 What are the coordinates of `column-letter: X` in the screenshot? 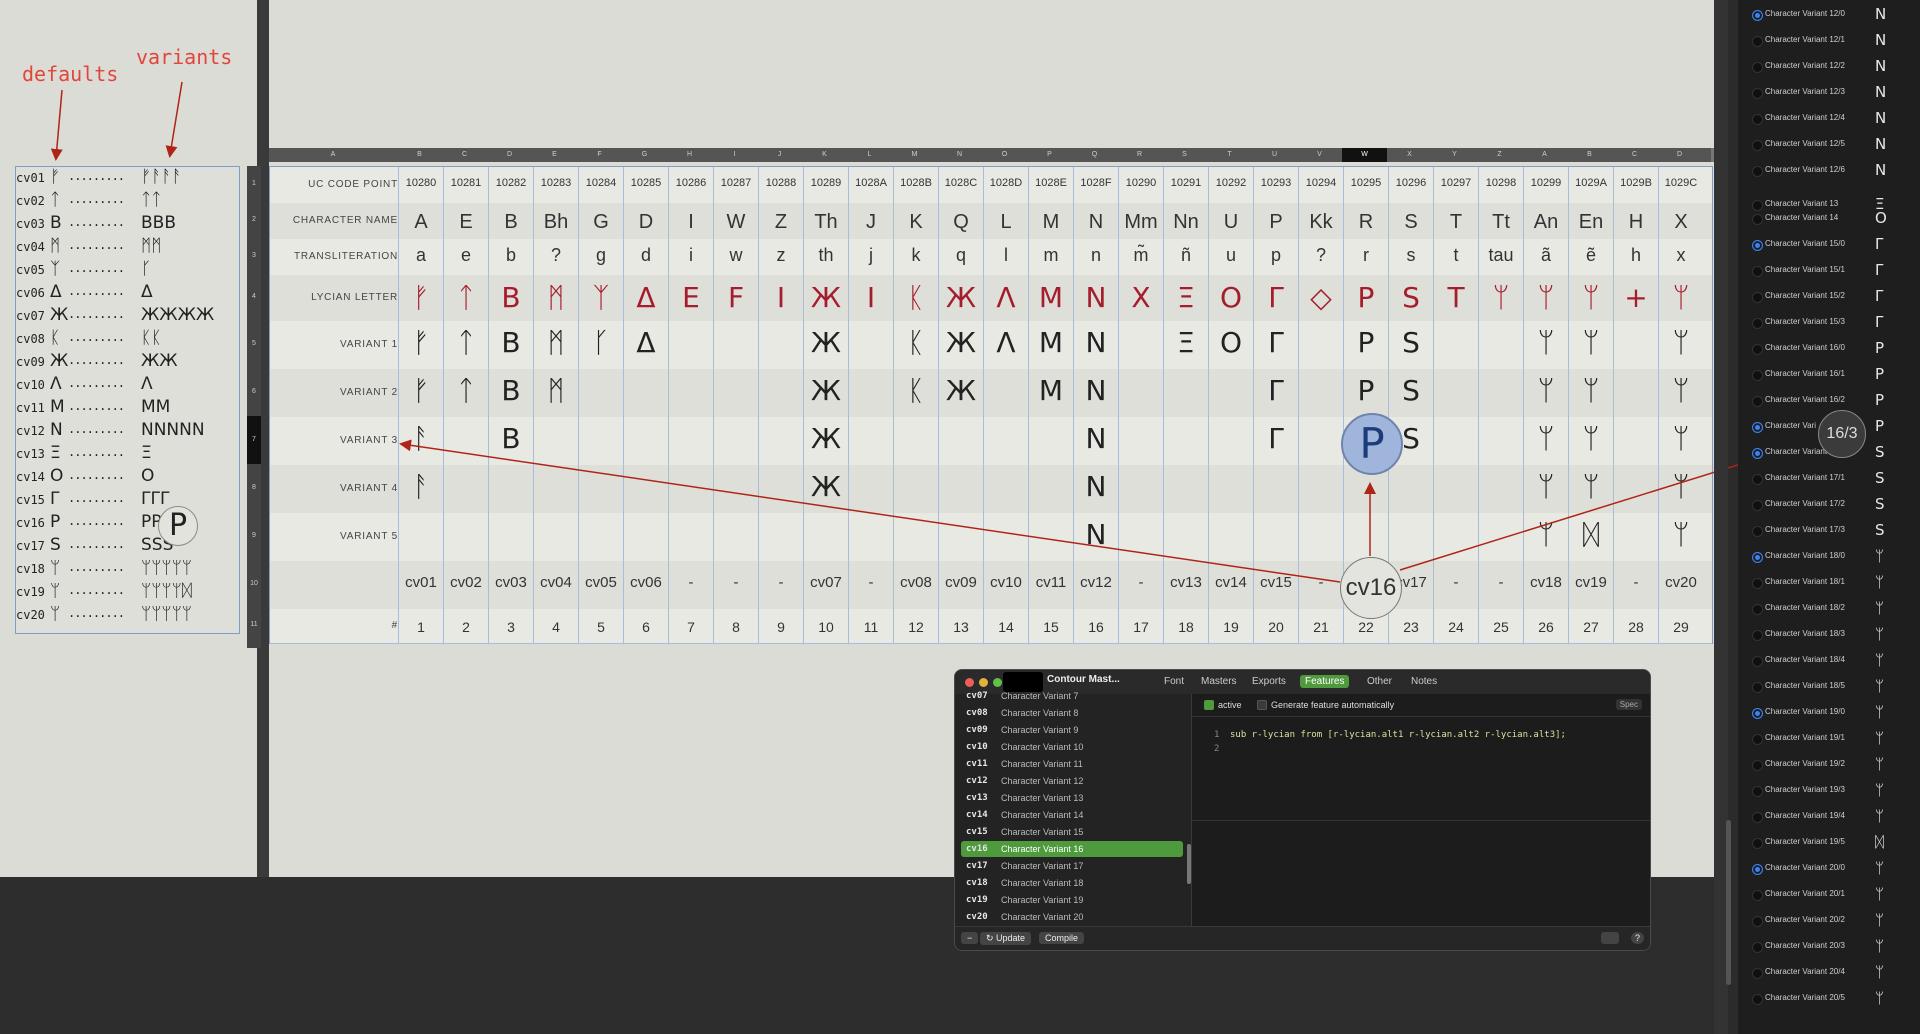 It's located at (1409, 155).